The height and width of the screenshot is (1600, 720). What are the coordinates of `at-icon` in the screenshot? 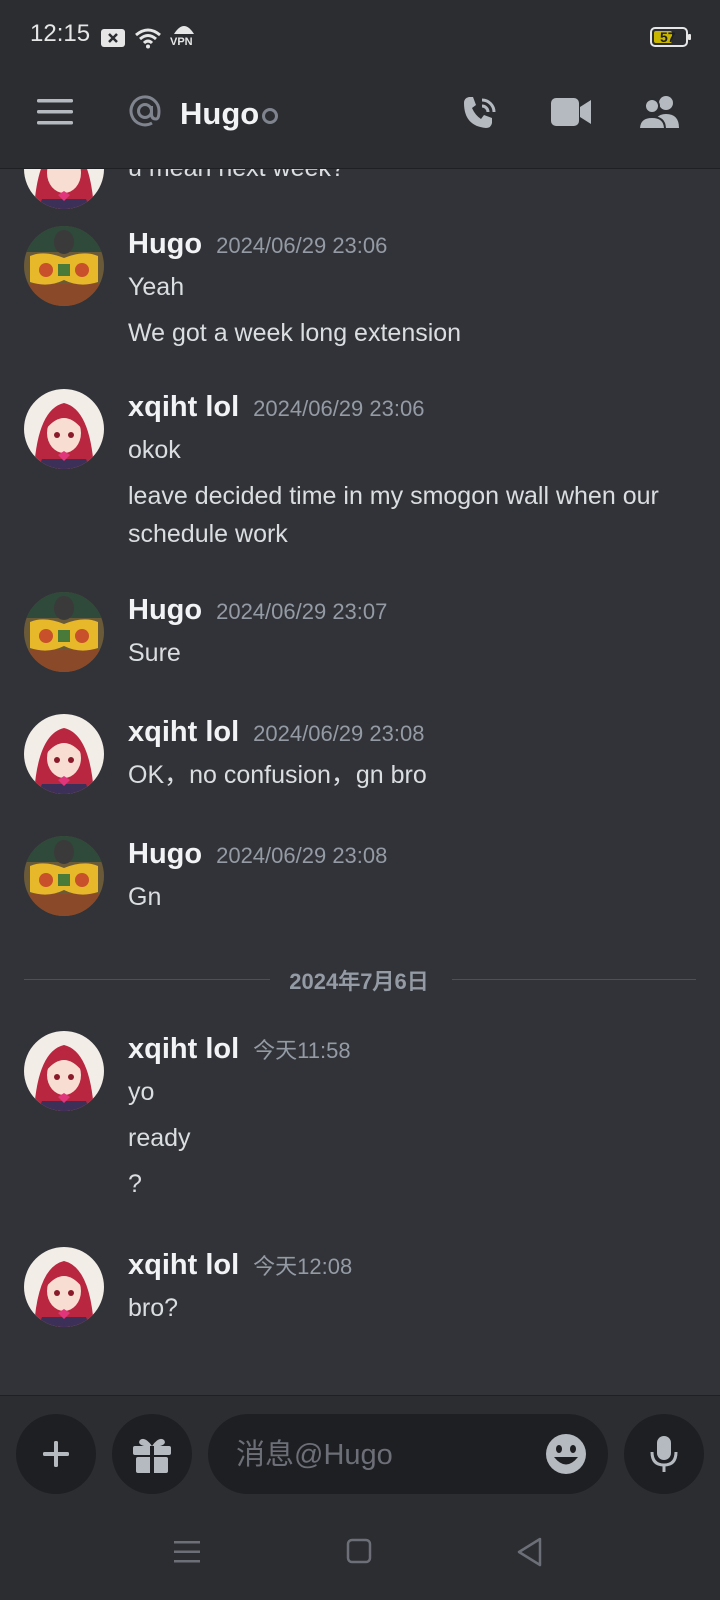 It's located at (145, 111).